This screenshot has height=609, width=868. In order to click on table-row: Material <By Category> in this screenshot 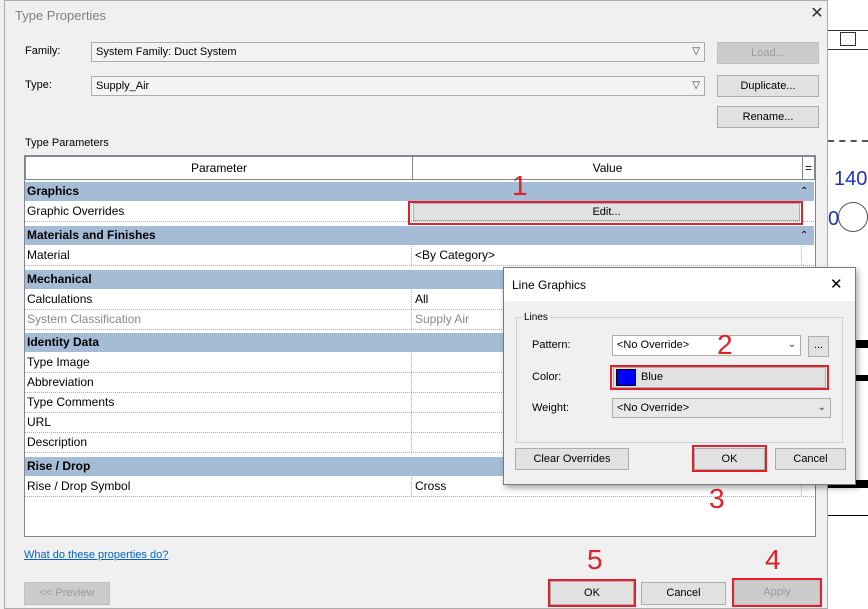, I will do `click(419, 256)`.